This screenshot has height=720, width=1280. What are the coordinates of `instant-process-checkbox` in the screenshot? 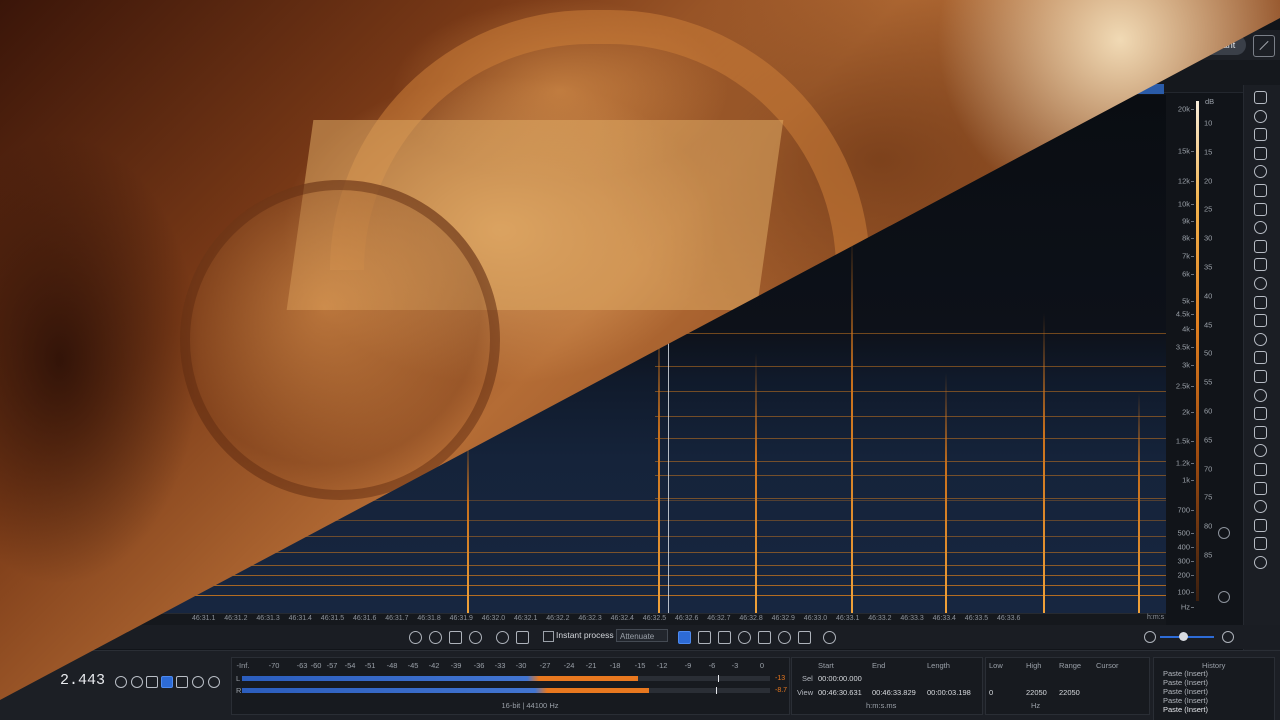 It's located at (548, 636).